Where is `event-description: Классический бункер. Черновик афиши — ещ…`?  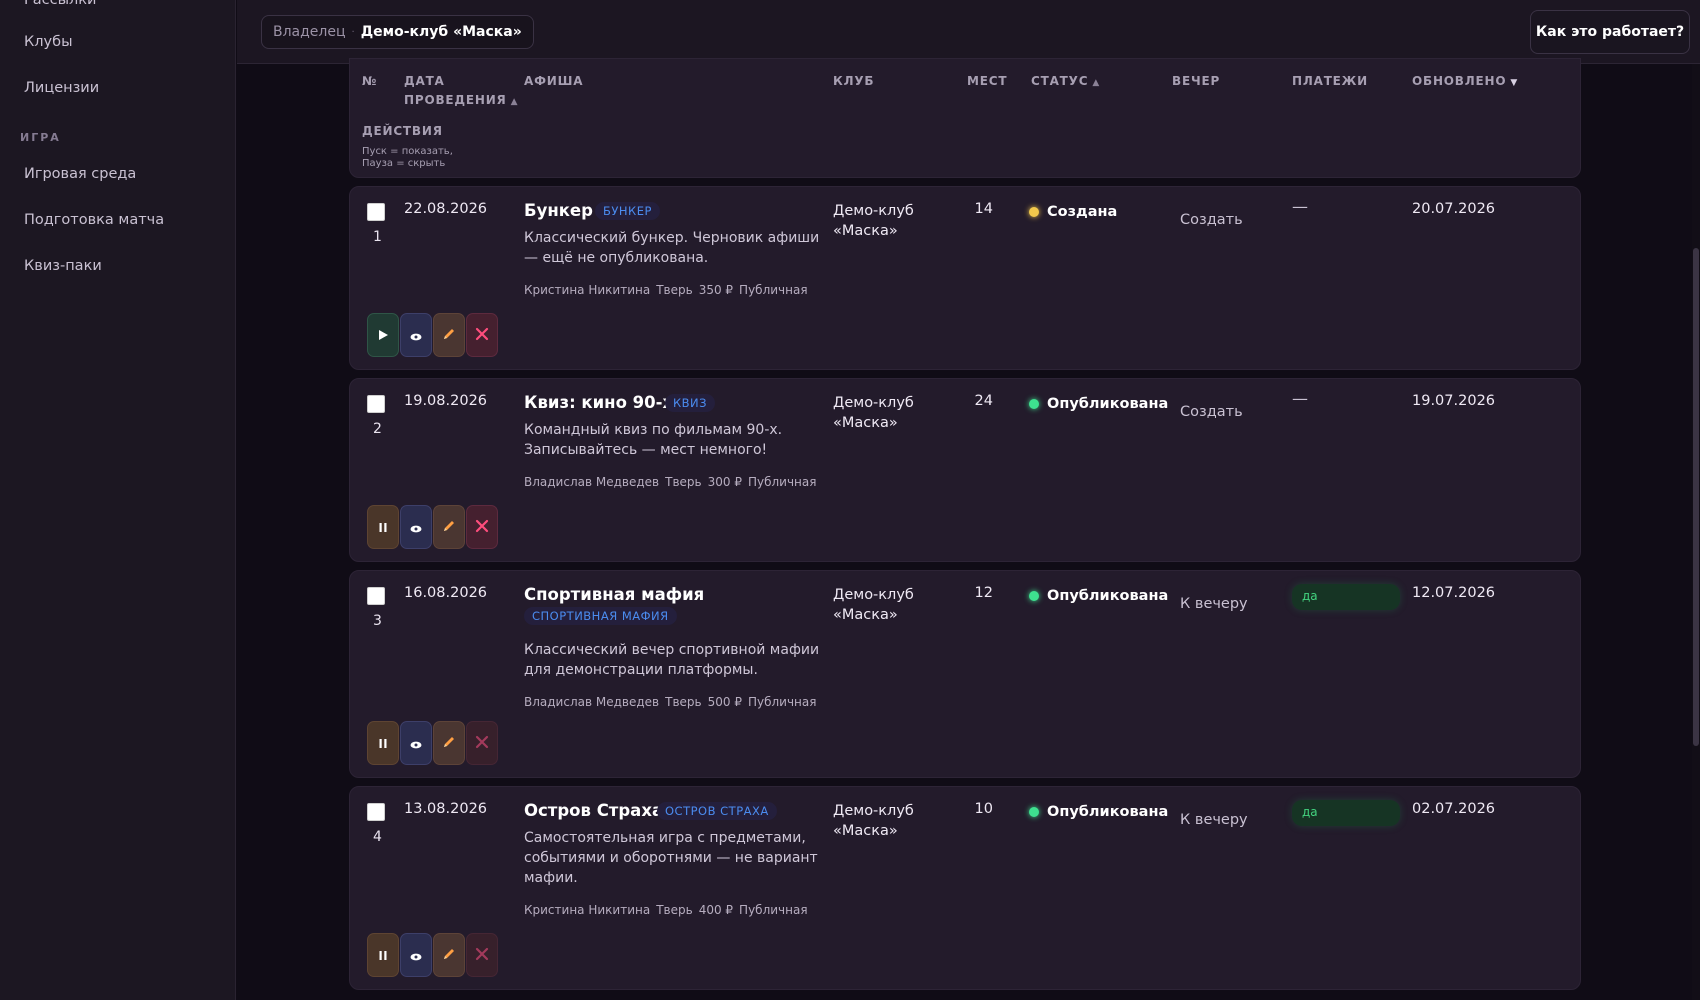
event-description: Классический бункер. Черновик афиши — ещ… is located at coordinates (672, 248).